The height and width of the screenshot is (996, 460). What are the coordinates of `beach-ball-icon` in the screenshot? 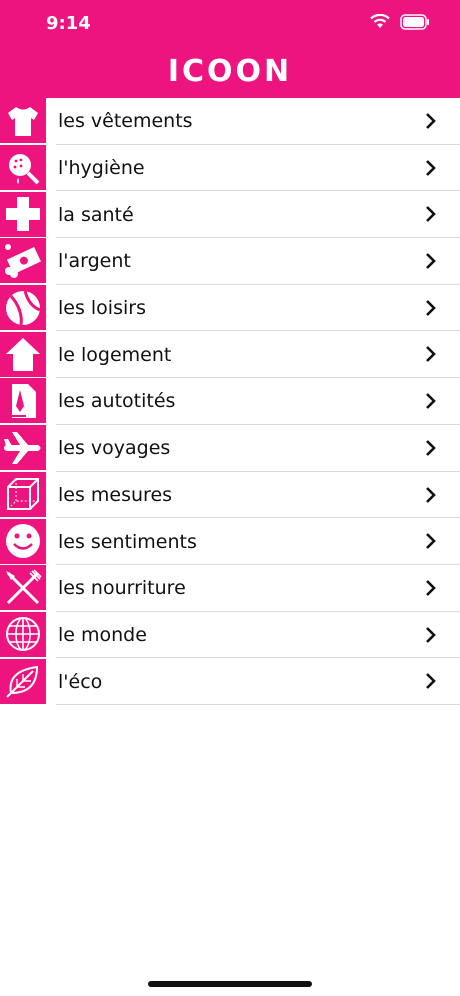 It's located at (23, 308).